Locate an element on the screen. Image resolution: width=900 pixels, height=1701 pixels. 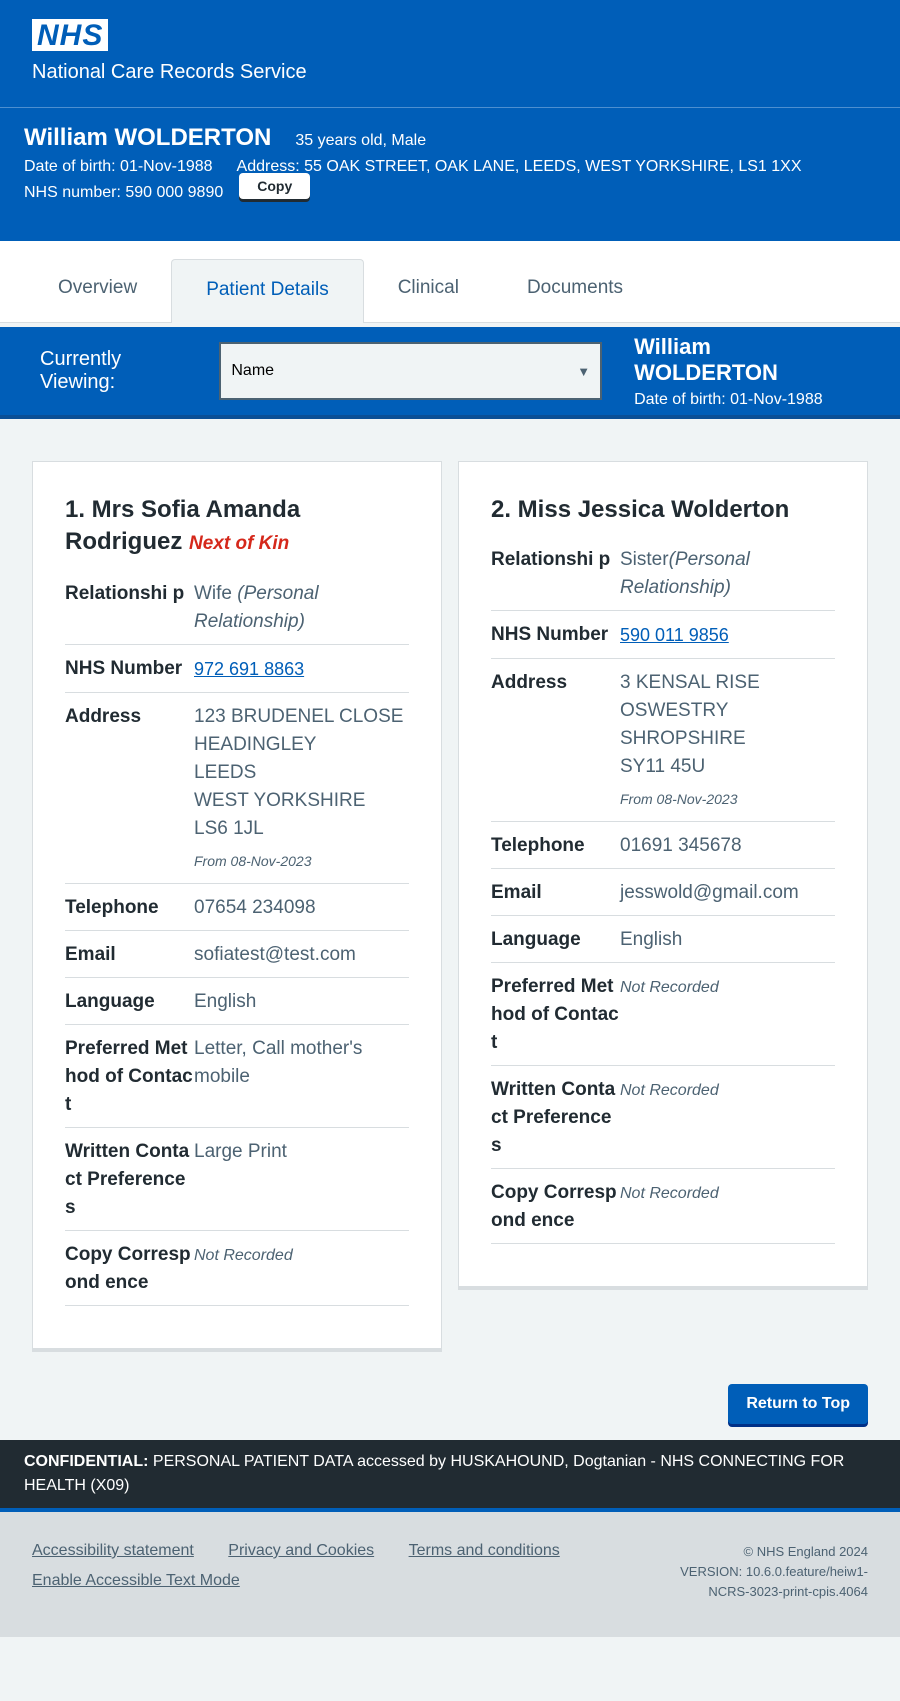
nhs-number-row: NHS Number 972 691 8863 is located at coordinates (237, 669).